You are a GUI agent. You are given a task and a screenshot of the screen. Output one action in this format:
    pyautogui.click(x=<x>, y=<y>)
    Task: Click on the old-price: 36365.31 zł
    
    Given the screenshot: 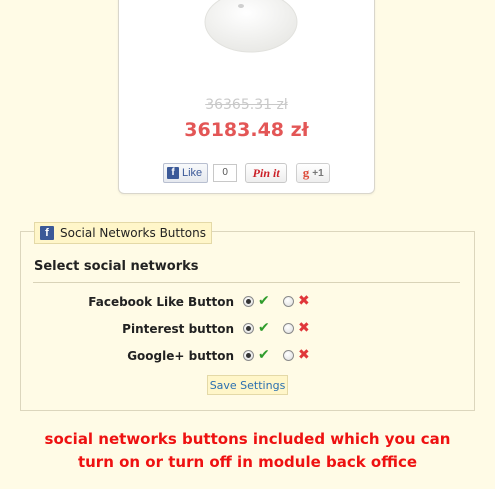 What is the action you would take?
    pyautogui.click(x=246, y=105)
    